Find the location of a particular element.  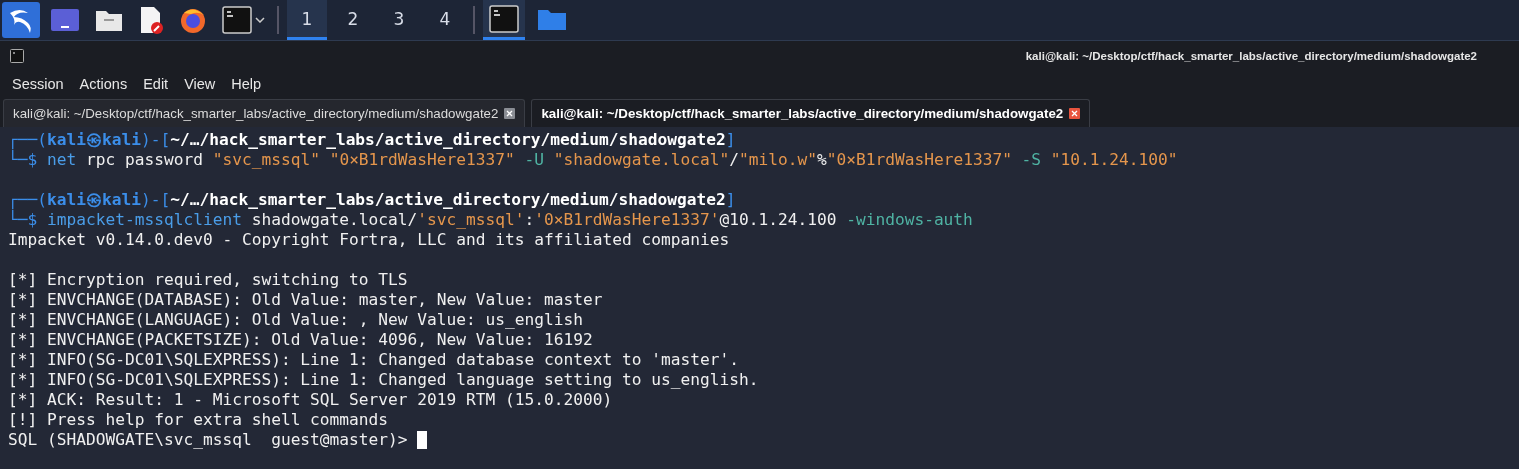

window-button is located at coordinates (504, 20).